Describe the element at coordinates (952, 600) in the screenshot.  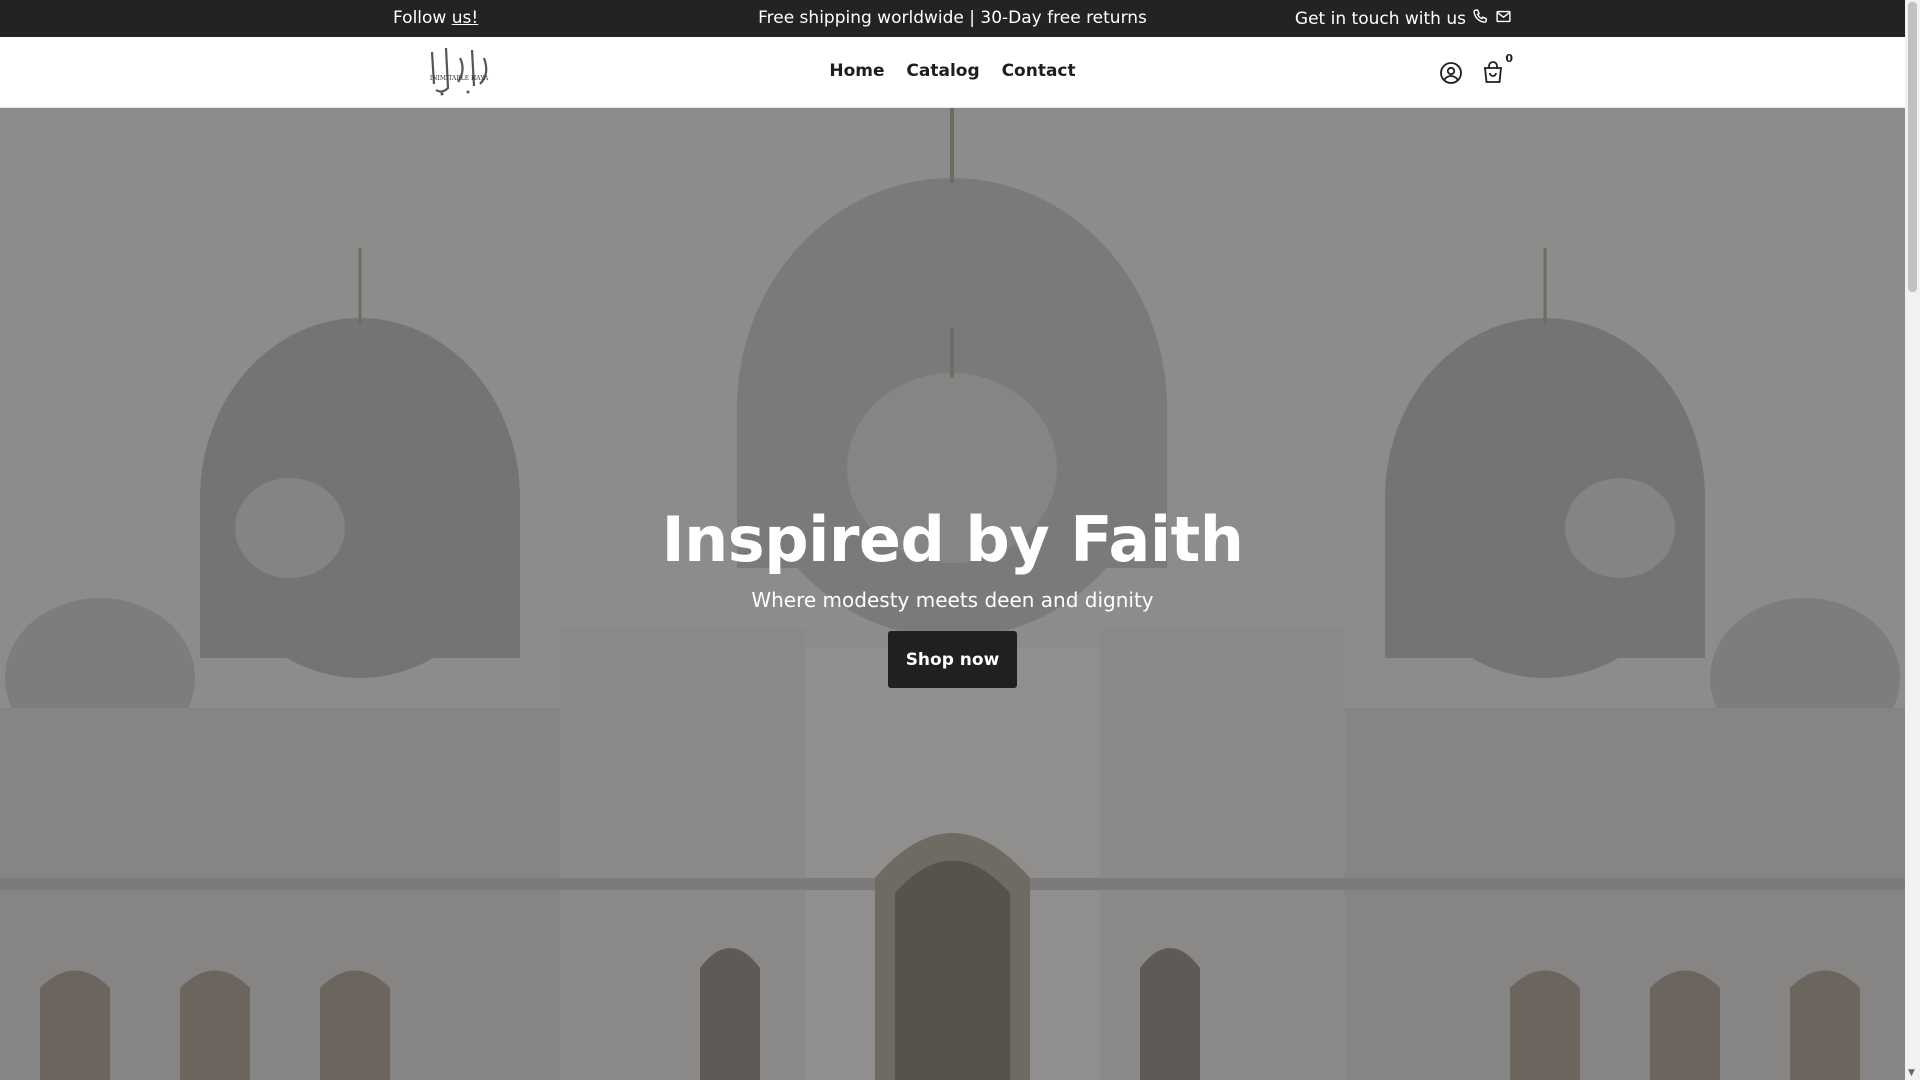
I see `hero-subtitle: Where modesty meets deen and dignity` at that location.